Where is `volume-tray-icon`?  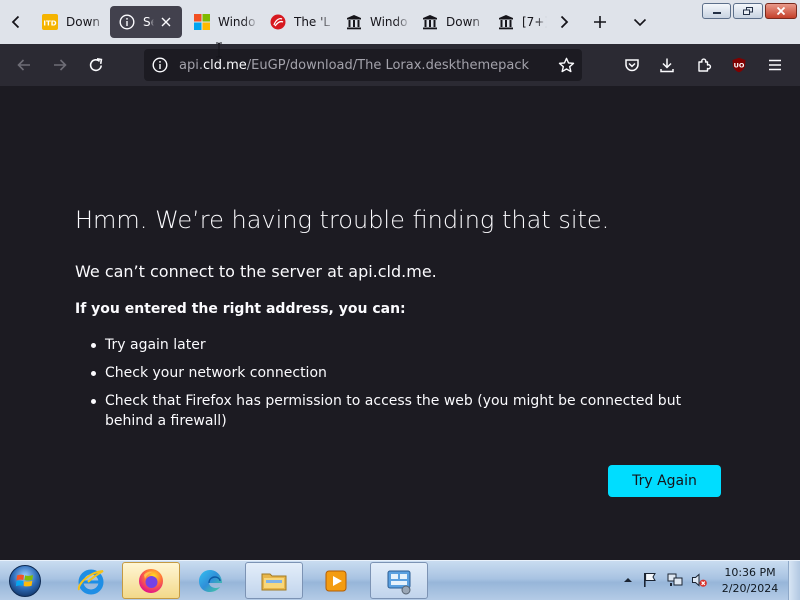 volume-tray-icon is located at coordinates (699, 580).